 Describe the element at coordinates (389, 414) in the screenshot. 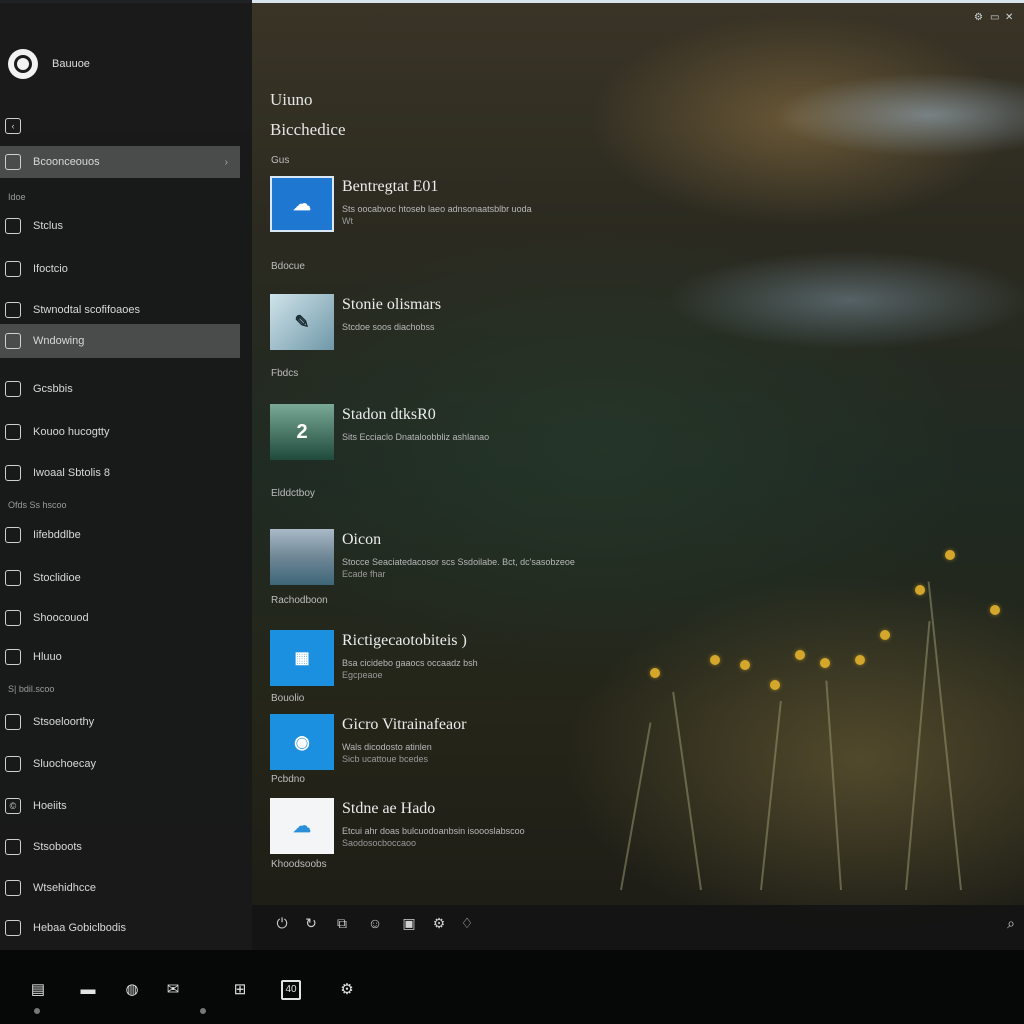

I see `item-title: Stadon dtksR0` at that location.